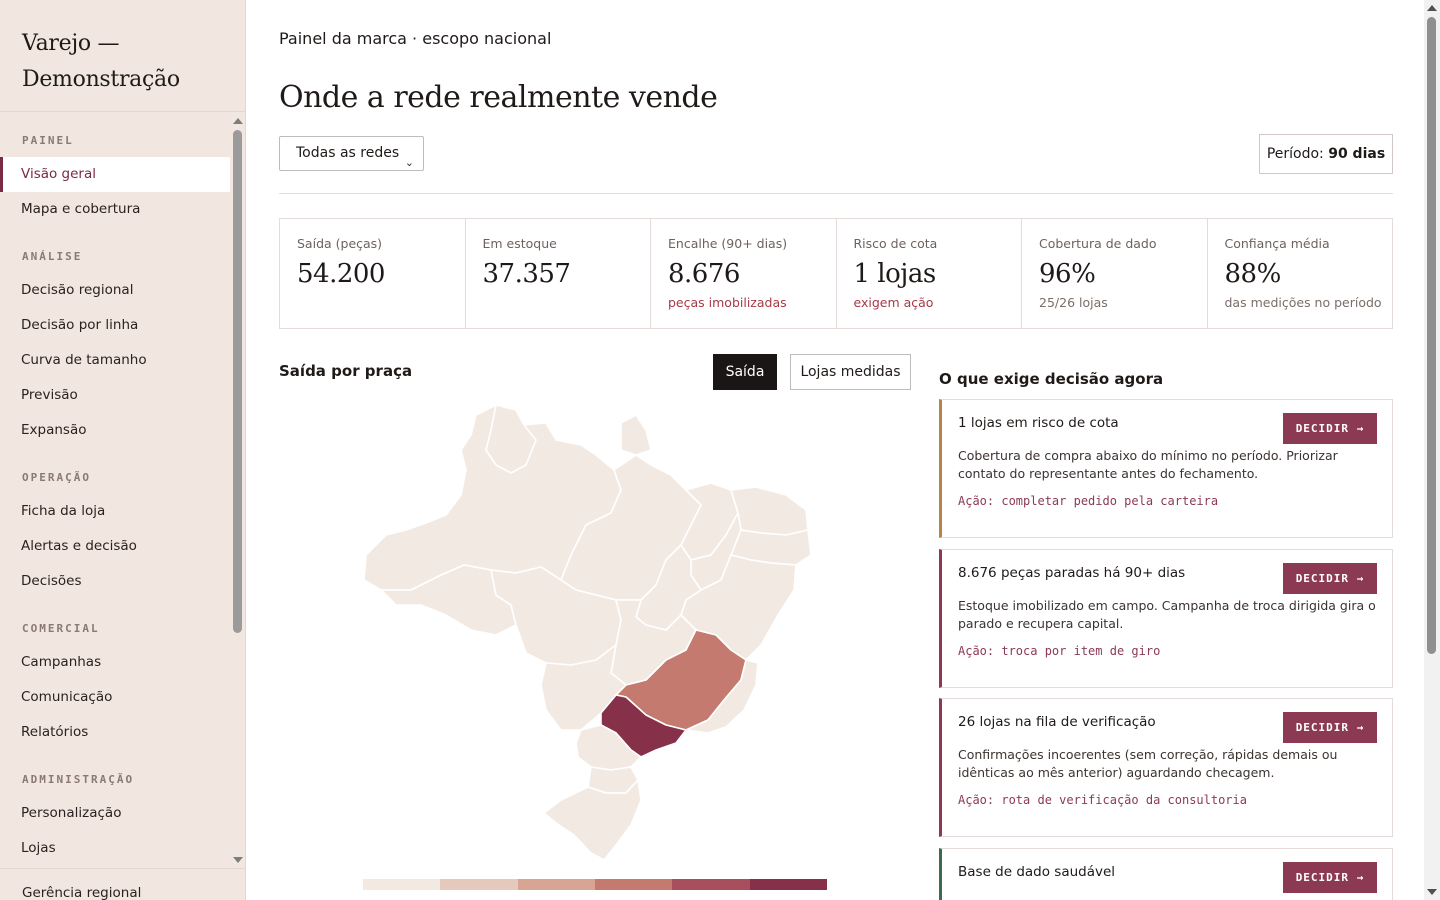 The width and height of the screenshot is (1440, 900). I want to click on sidebar-item-ficha-da-loja: Ficha da loja, so click(115, 511).